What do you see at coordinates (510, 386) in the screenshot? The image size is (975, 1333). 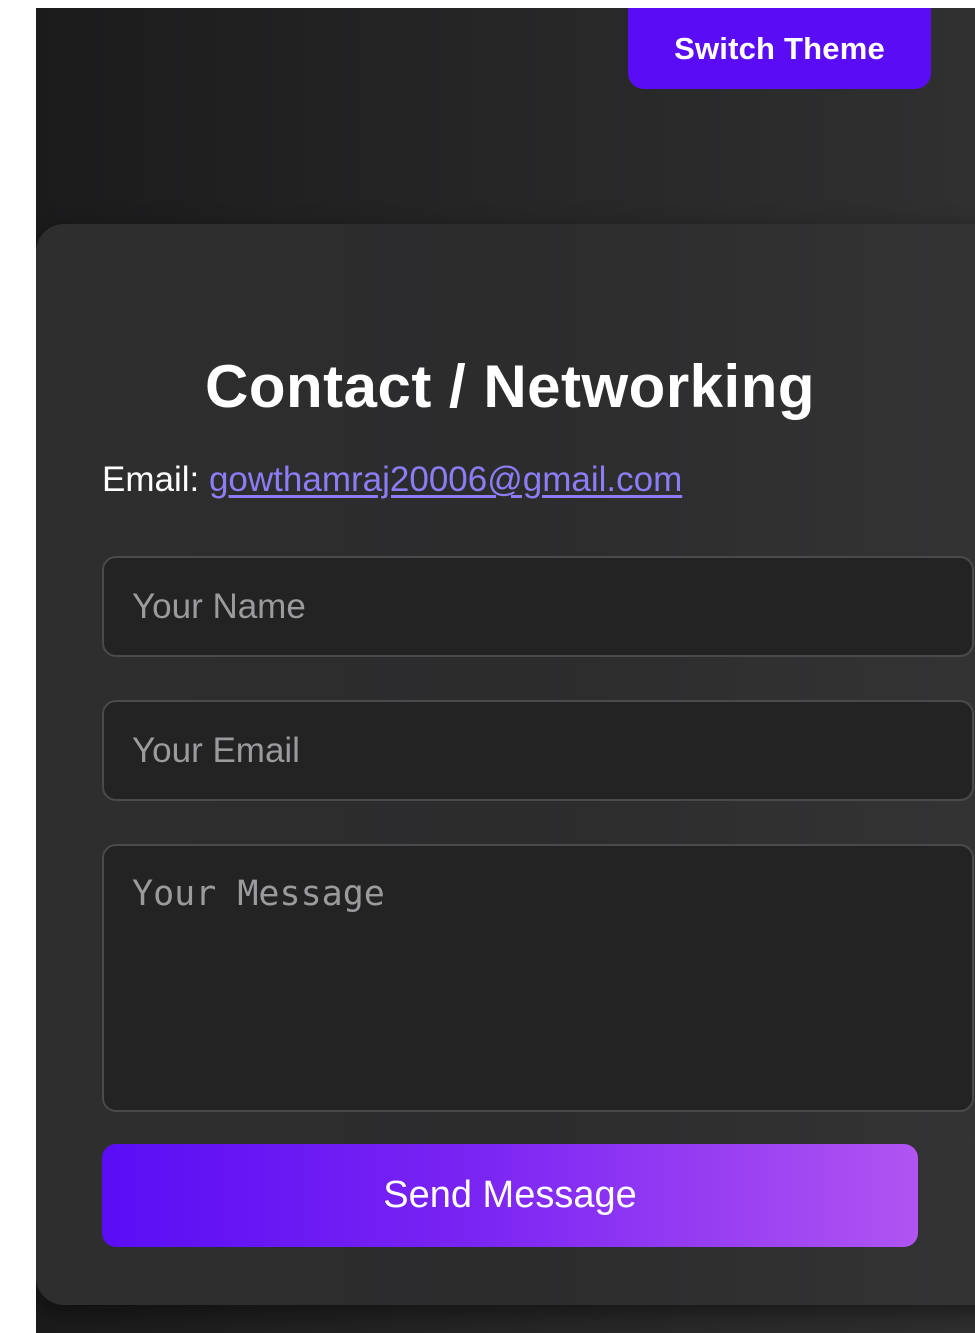 I see `section-title: Contact / Networking` at bounding box center [510, 386].